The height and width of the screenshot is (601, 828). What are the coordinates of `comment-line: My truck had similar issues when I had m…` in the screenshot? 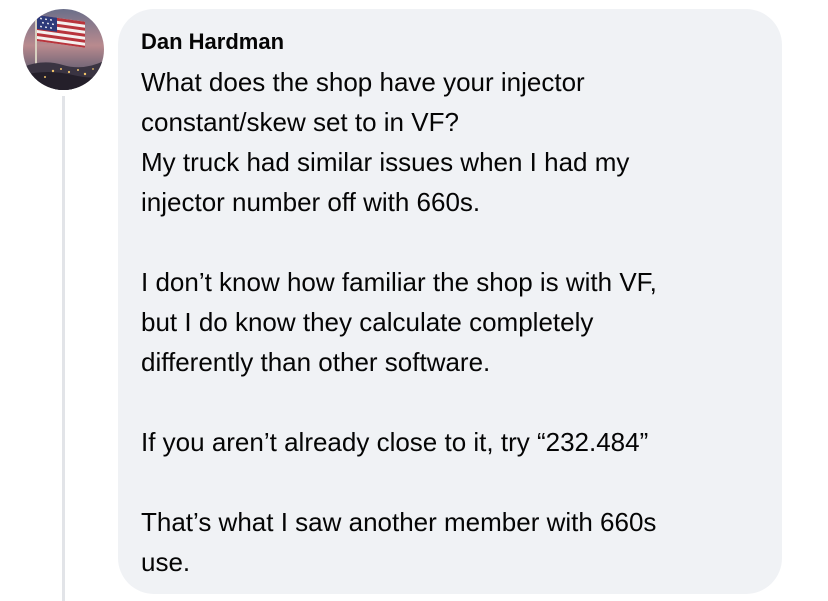 It's located at (385, 162).